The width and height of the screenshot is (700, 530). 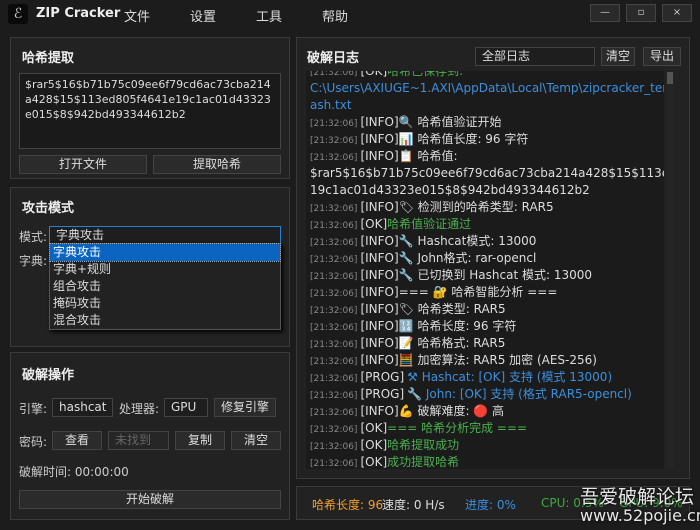 What do you see at coordinates (203, 15) in the screenshot?
I see `menu-settings: 设置` at bounding box center [203, 15].